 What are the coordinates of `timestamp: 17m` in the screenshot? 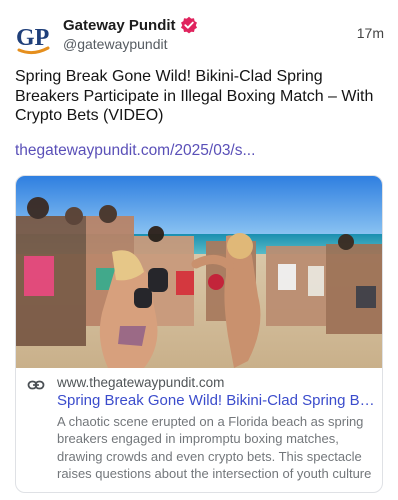 It's located at (370, 33).